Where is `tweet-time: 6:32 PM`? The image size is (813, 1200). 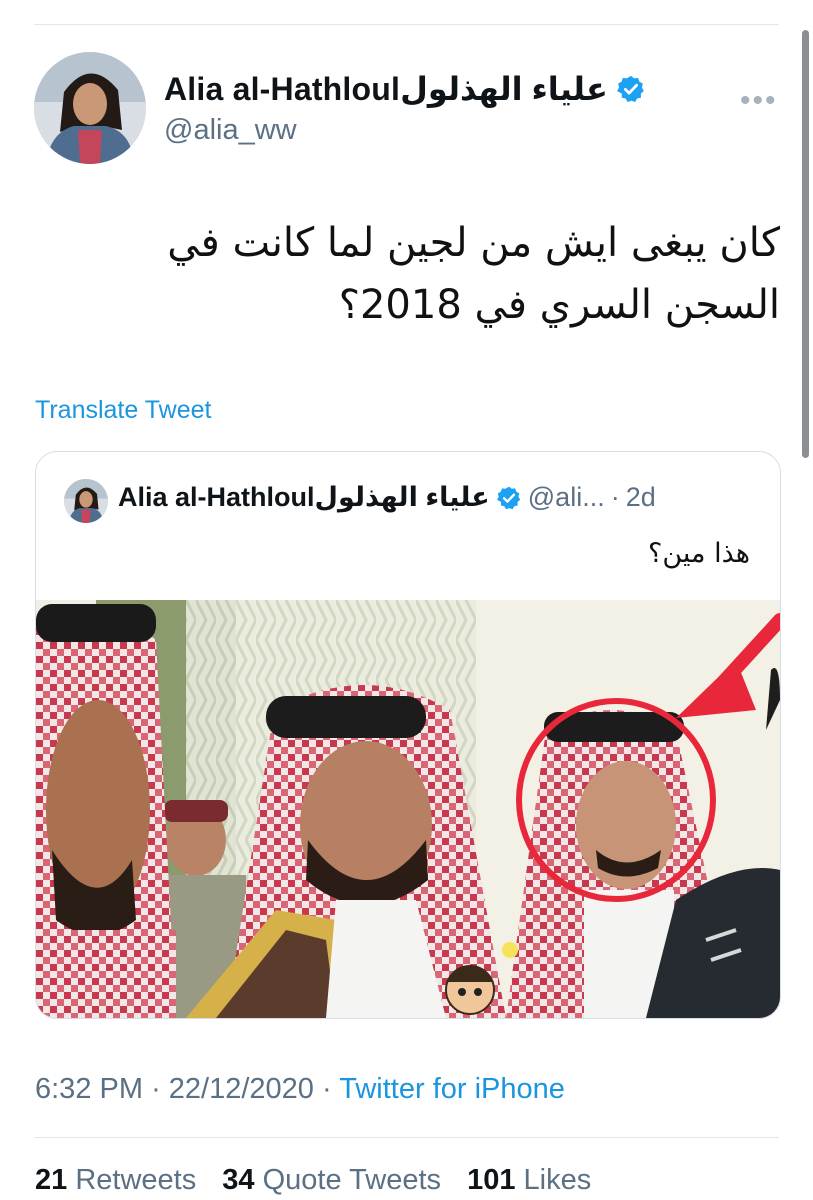 tweet-time: 6:32 PM is located at coordinates (89, 1089).